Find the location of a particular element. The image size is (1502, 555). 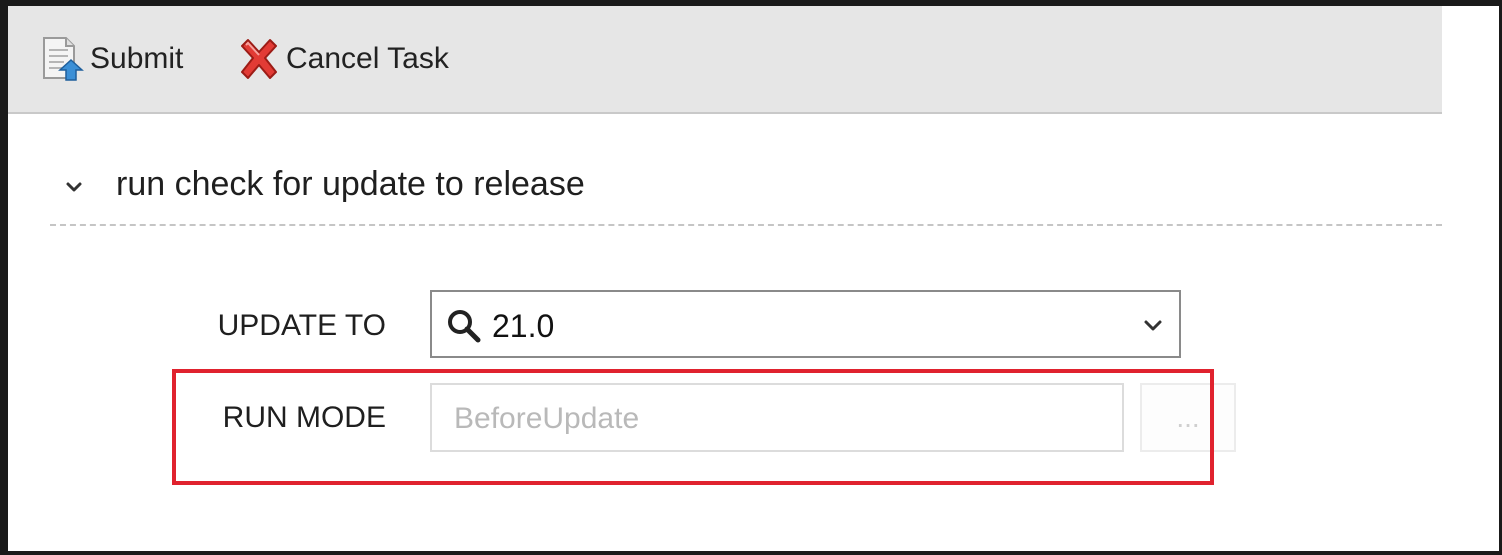

submit-button: Submit is located at coordinates (110, 59).